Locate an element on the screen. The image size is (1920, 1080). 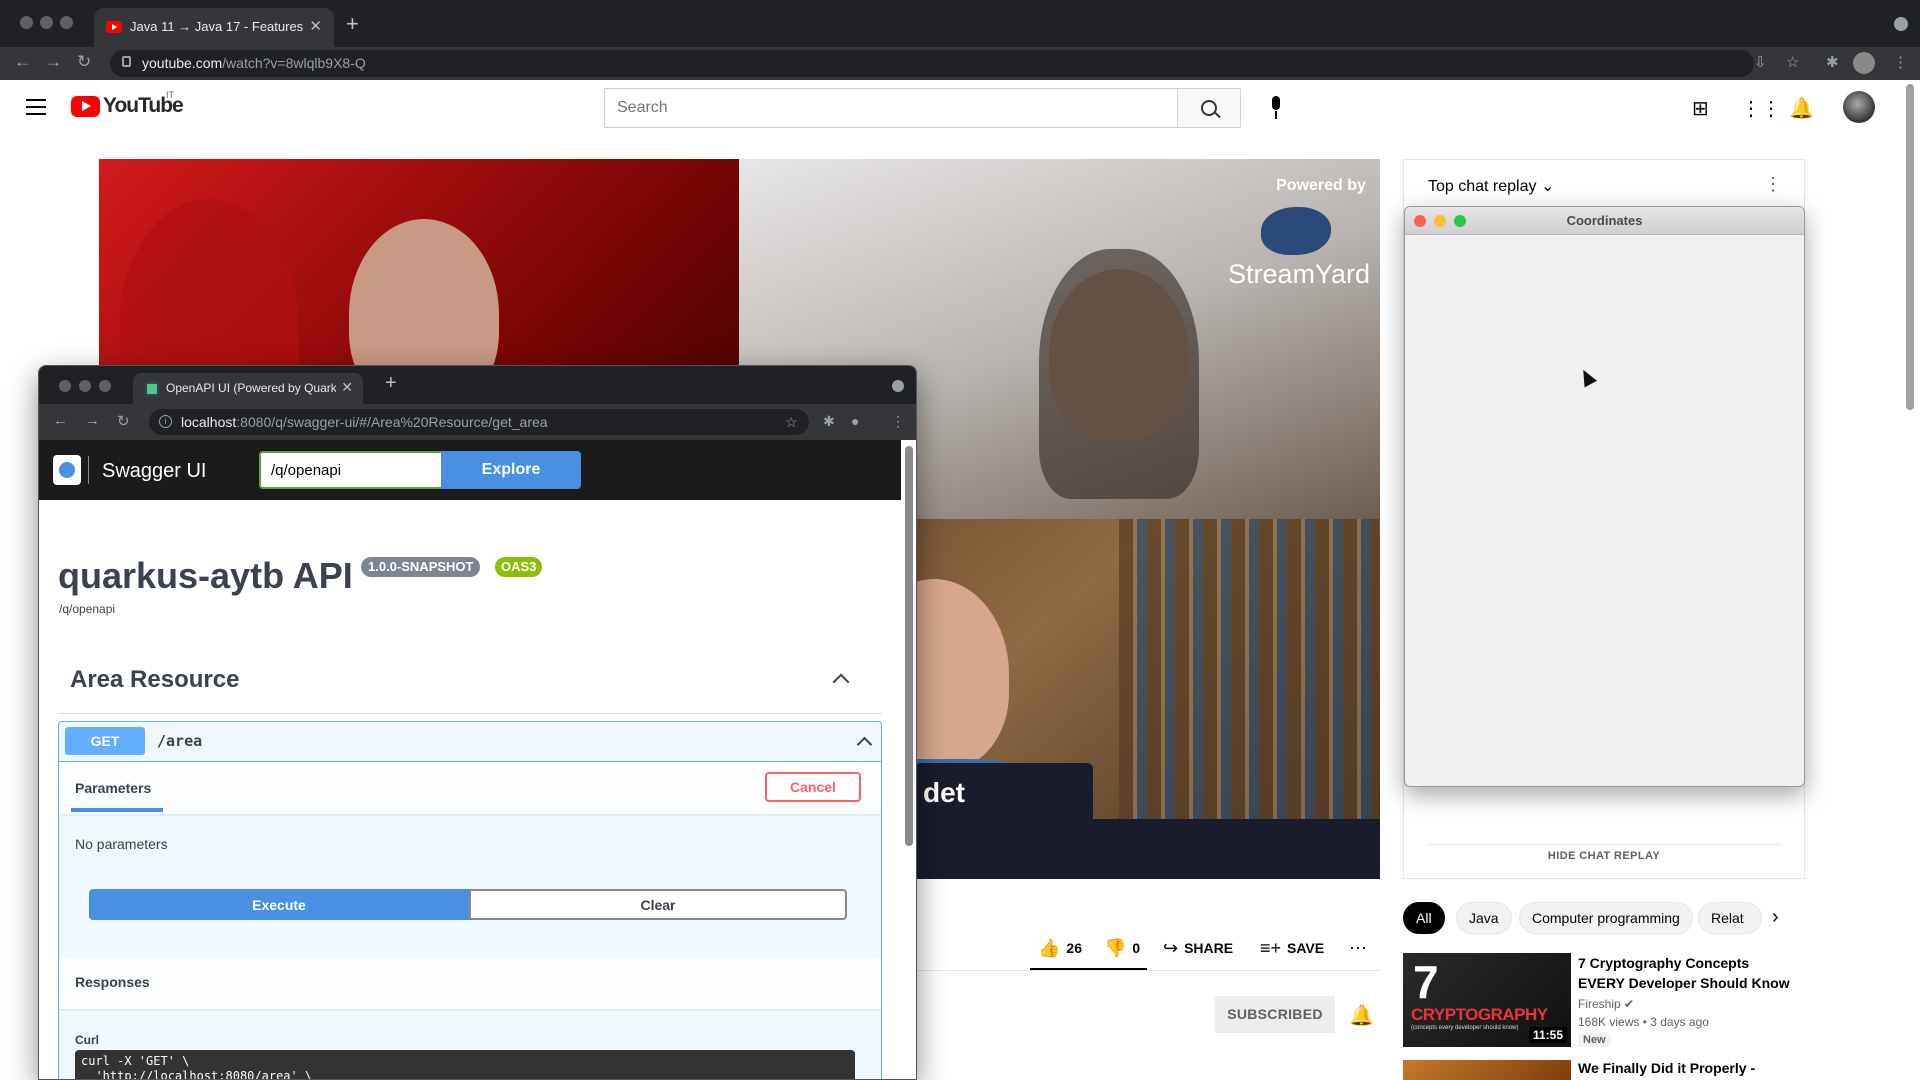
responses-header: Responses is located at coordinates (470, 983).